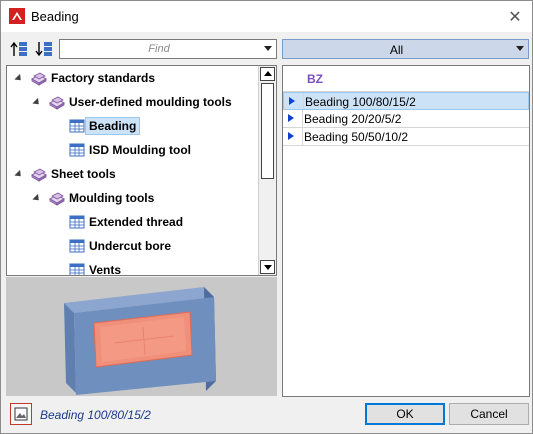  I want to click on tree-item-label: Extended thread, so click(136, 222).